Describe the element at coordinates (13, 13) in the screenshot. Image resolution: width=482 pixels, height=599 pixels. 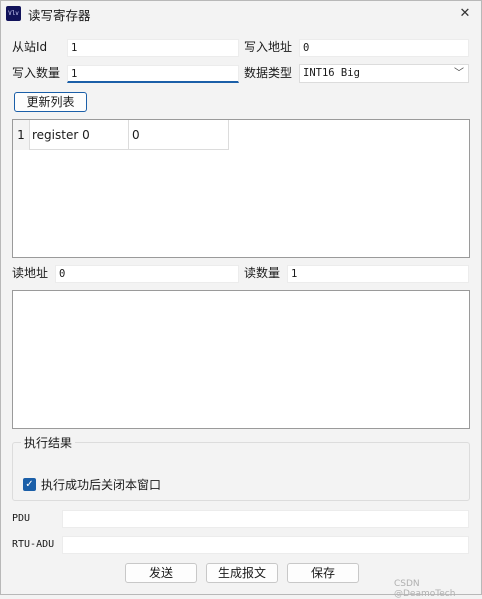
I see `app-icon: Vlv` at that location.